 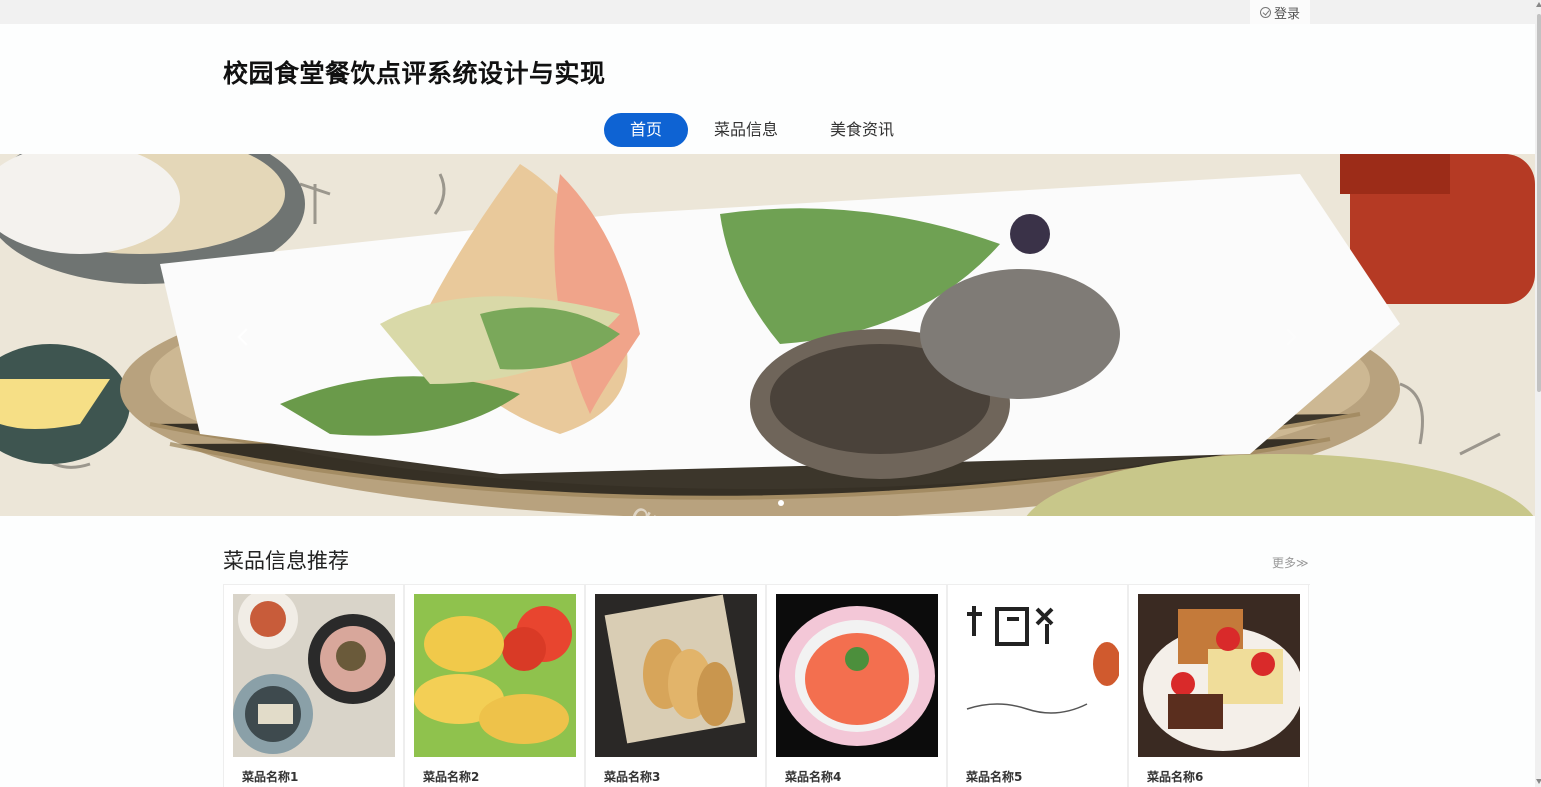 What do you see at coordinates (451, 777) in the screenshot?
I see `dish-name: 菜品名称2` at bounding box center [451, 777].